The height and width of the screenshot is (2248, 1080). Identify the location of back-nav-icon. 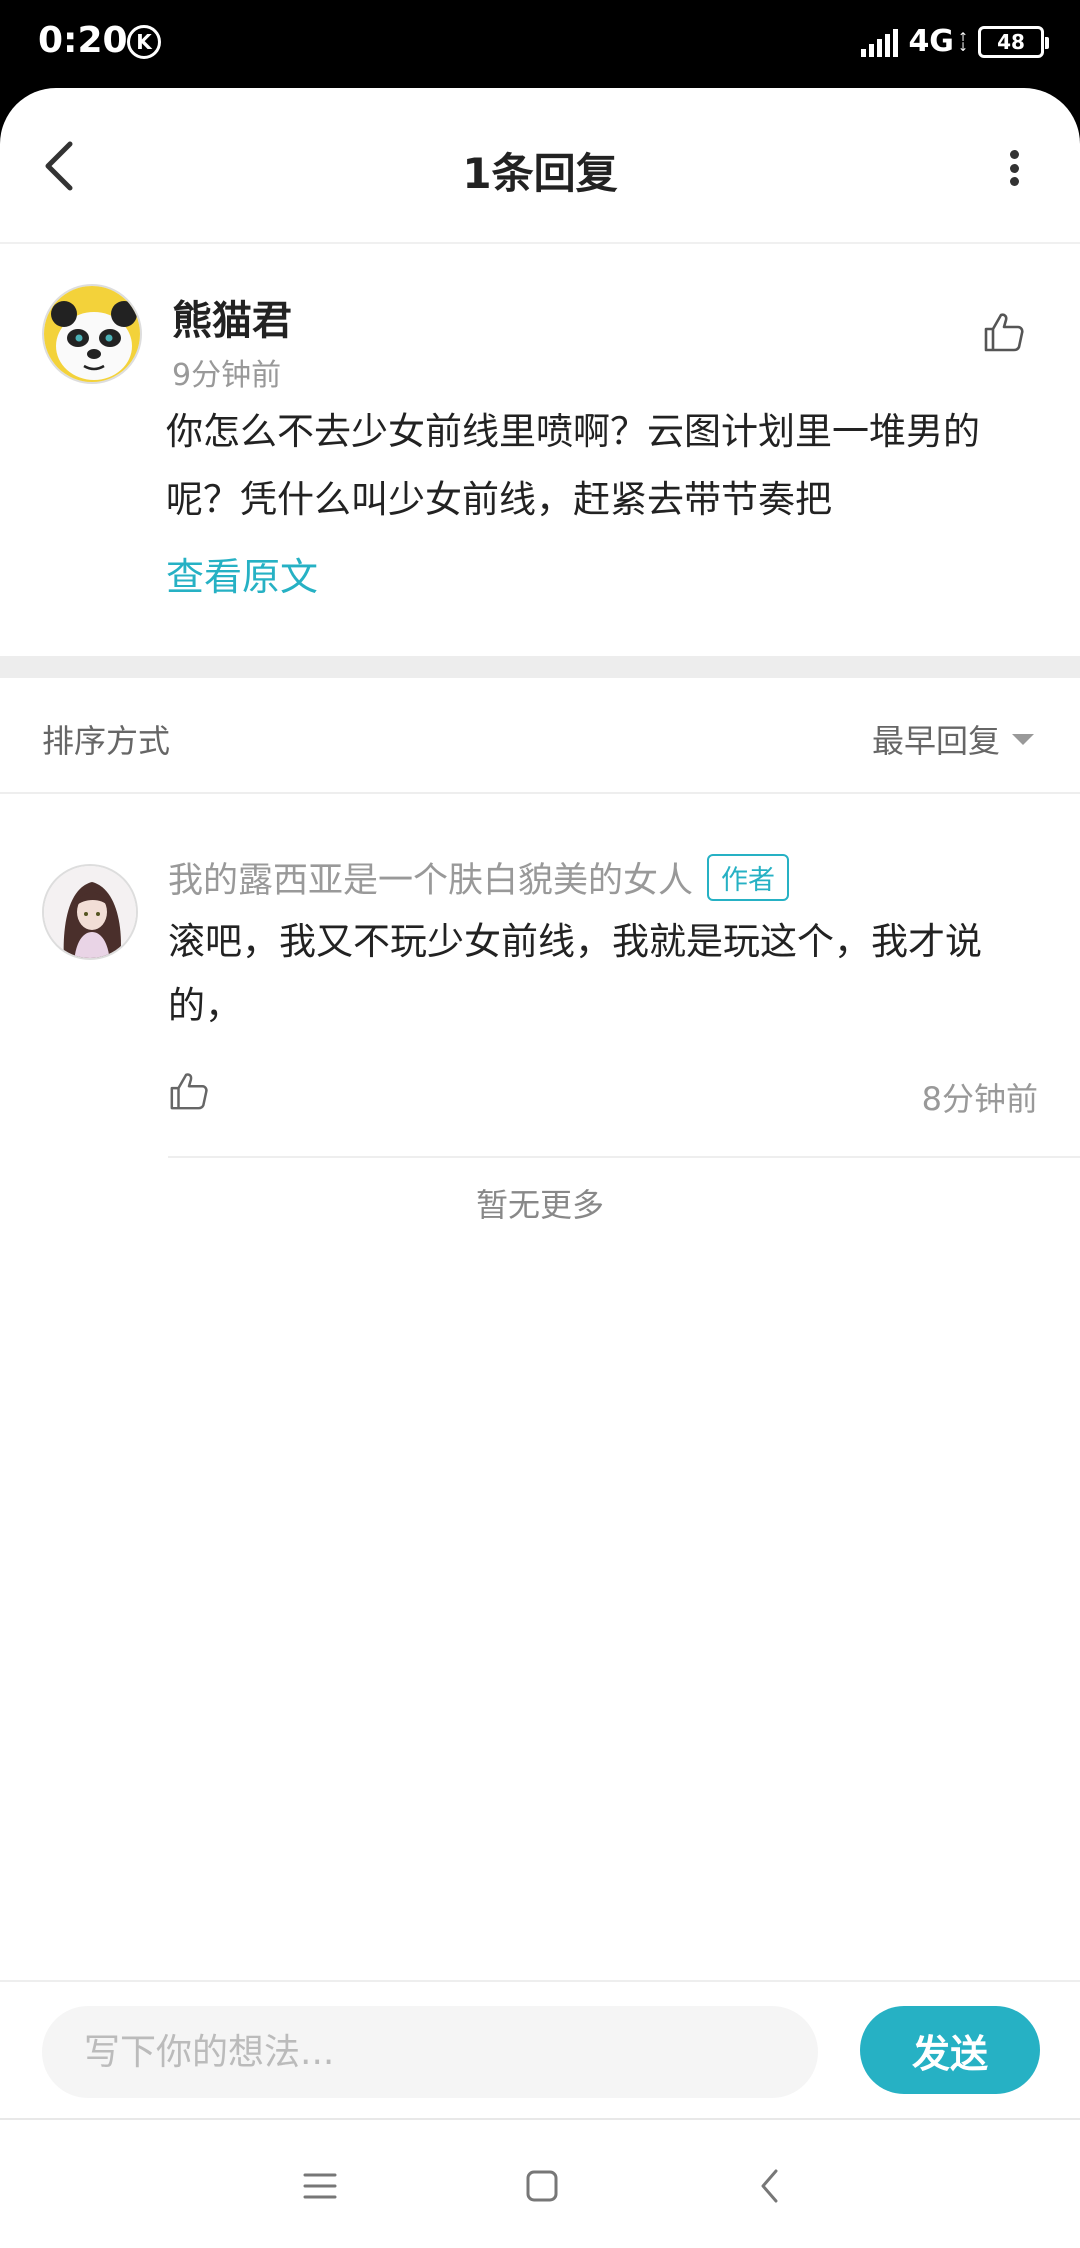
(770, 2186).